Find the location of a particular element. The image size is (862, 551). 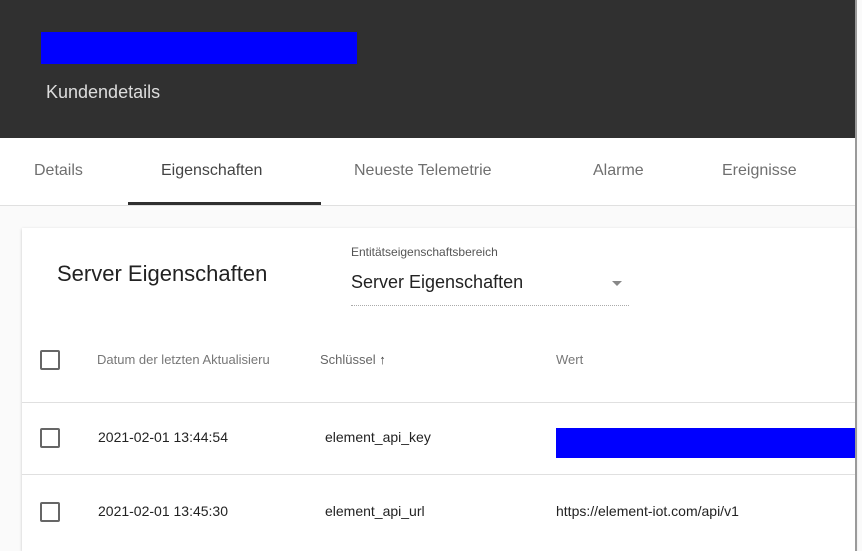

active-tab-indicator is located at coordinates (224, 203).